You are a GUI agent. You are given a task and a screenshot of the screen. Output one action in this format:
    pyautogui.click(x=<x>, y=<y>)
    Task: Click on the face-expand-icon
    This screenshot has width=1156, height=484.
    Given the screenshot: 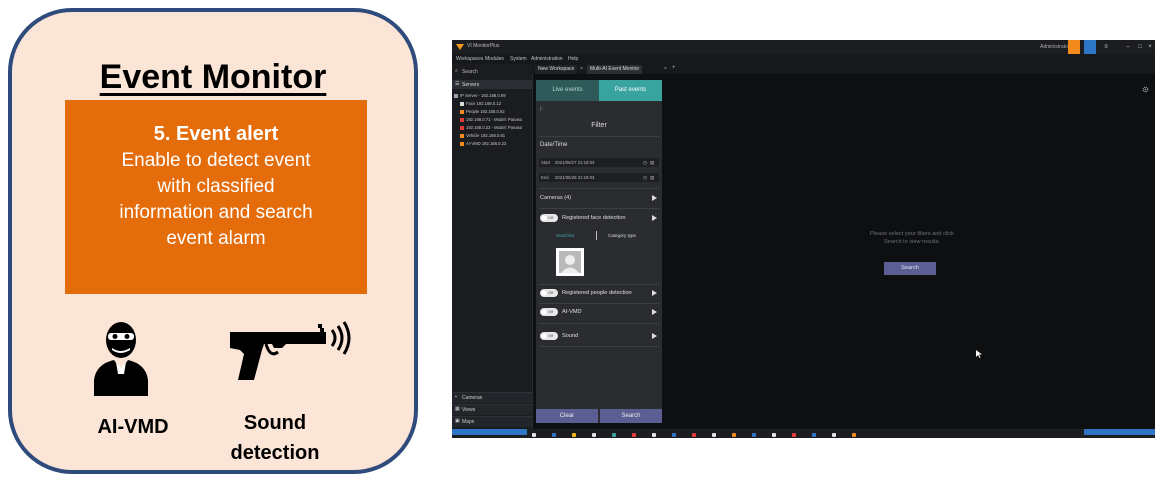 What is the action you would take?
    pyautogui.click(x=654, y=218)
    